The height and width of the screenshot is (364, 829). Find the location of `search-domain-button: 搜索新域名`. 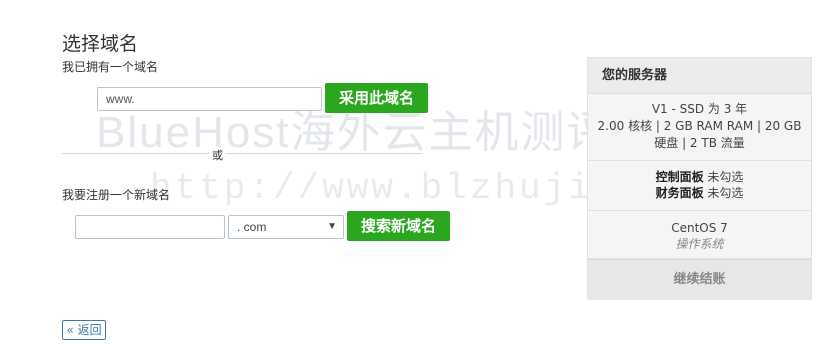

search-domain-button: 搜索新域名 is located at coordinates (398, 226).